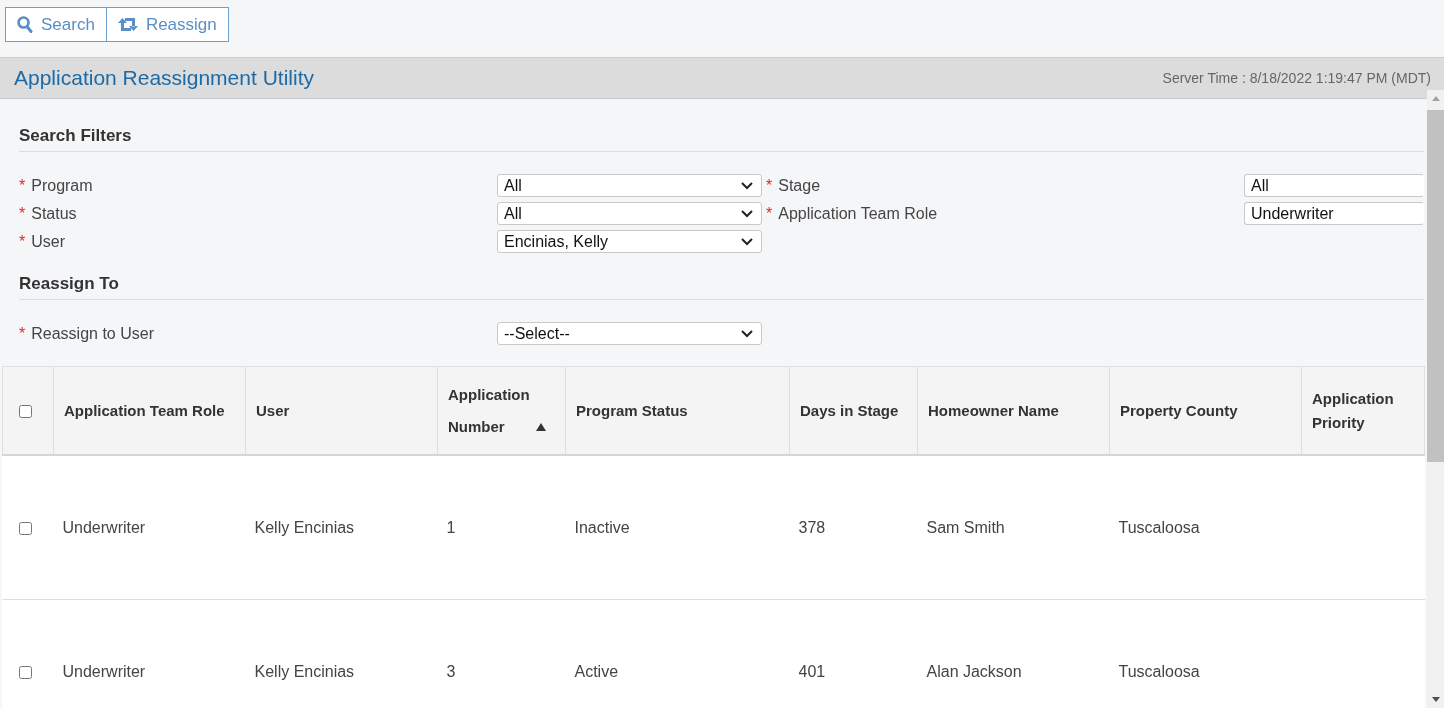 This screenshot has height=708, width=1444. I want to click on field-label: Application Team Role, so click(858, 213).